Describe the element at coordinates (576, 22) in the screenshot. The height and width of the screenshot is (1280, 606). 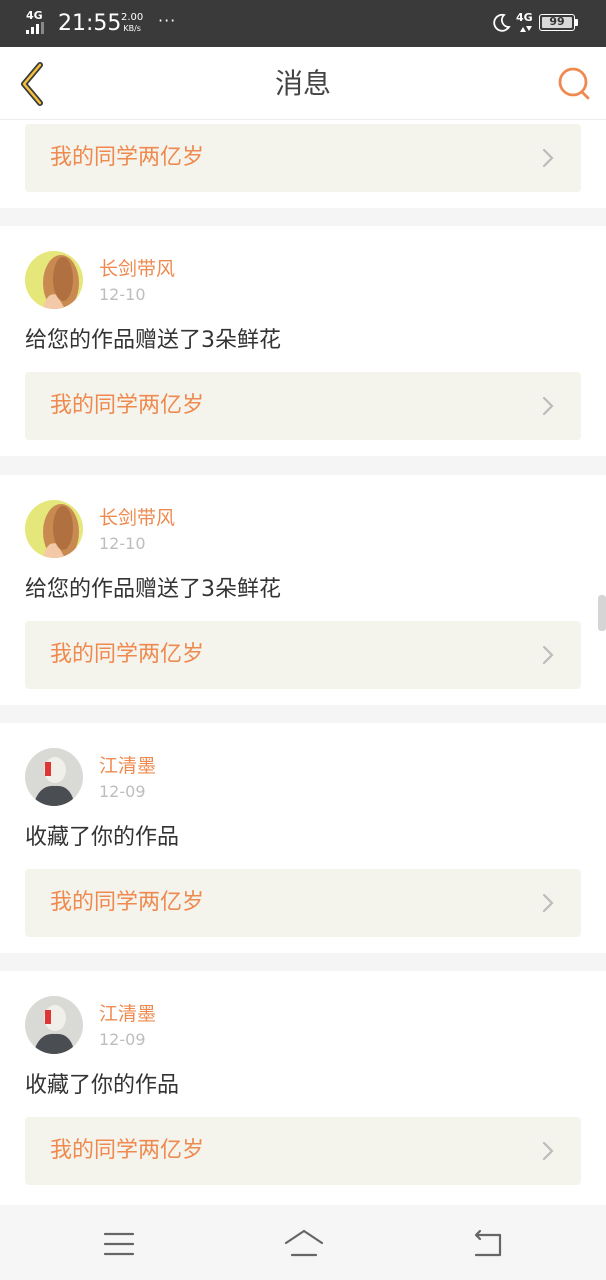
I see `battery-tip` at that location.